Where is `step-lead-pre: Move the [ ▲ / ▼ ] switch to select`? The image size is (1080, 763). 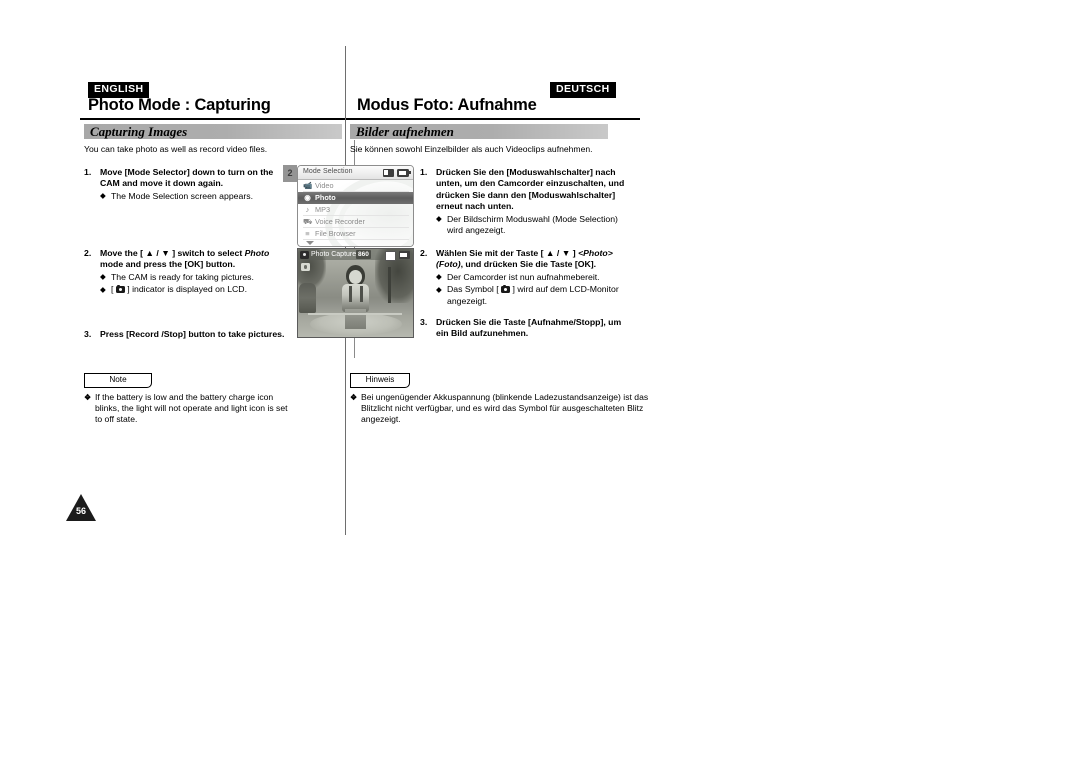
step-lead-pre: Move the [ ▲ / ▼ ] switch to select is located at coordinates (172, 253).